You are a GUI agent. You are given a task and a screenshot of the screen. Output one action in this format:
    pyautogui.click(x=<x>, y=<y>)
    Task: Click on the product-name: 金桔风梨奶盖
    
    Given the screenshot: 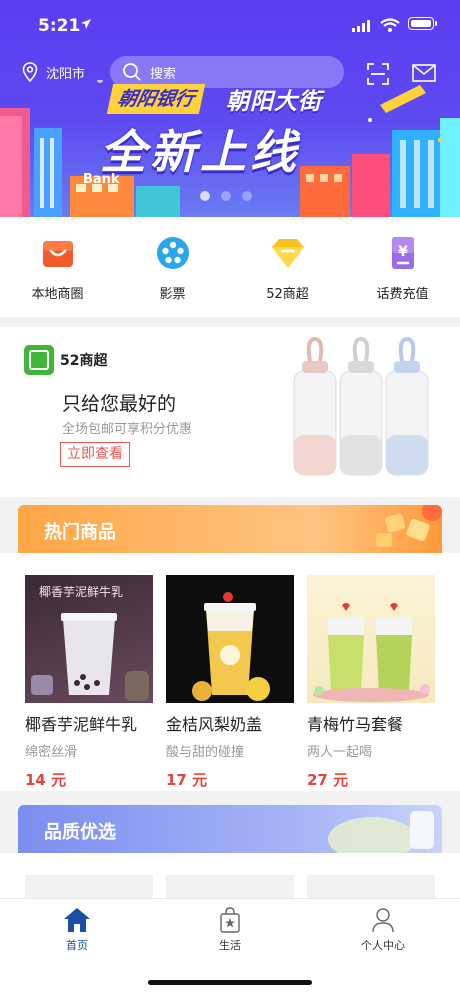 What is the action you would take?
    pyautogui.click(x=214, y=724)
    